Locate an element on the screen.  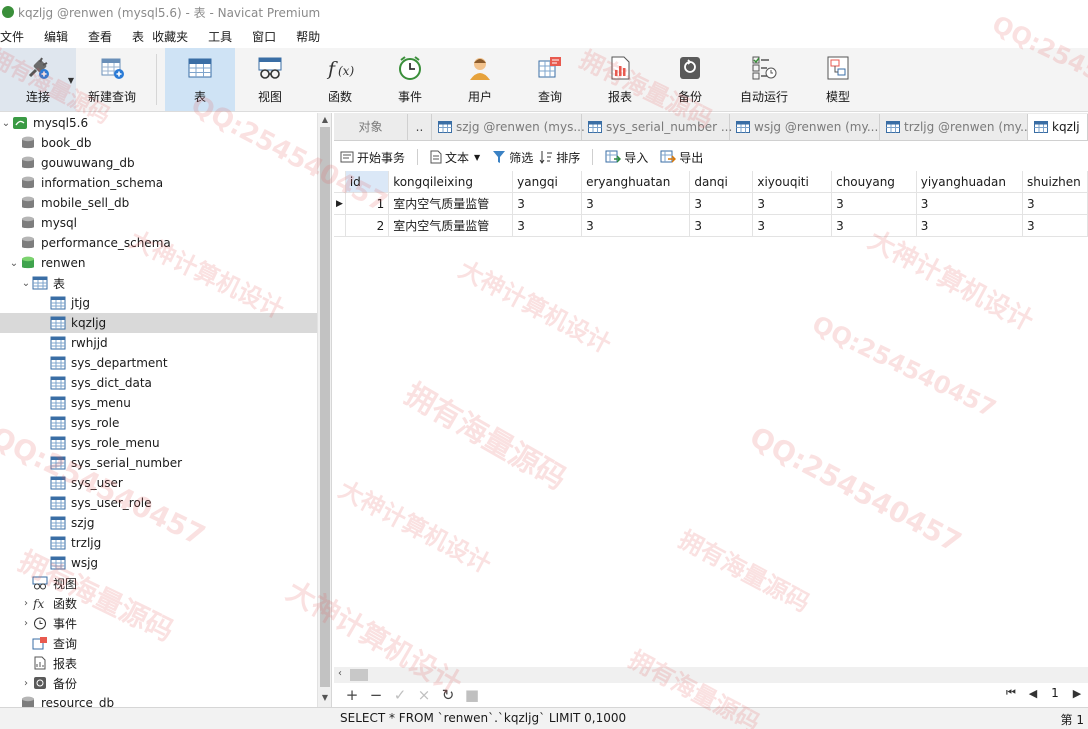
tree-database: information_schema is located at coordinates (165, 183).